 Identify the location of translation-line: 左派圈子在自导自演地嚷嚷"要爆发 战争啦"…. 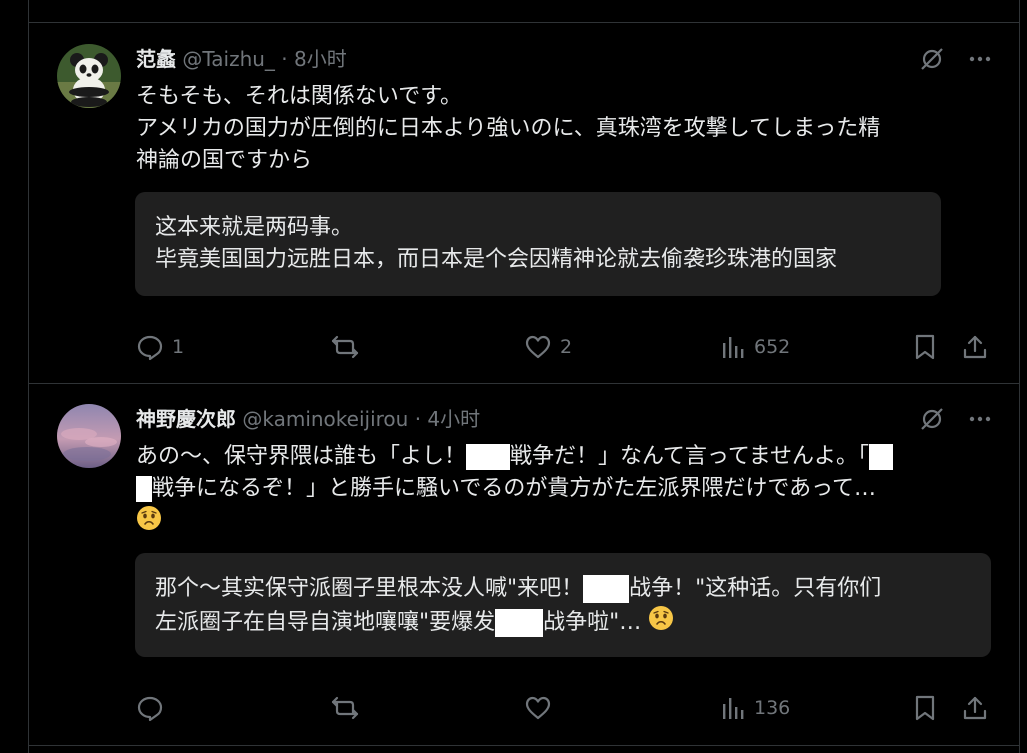
(563, 623).